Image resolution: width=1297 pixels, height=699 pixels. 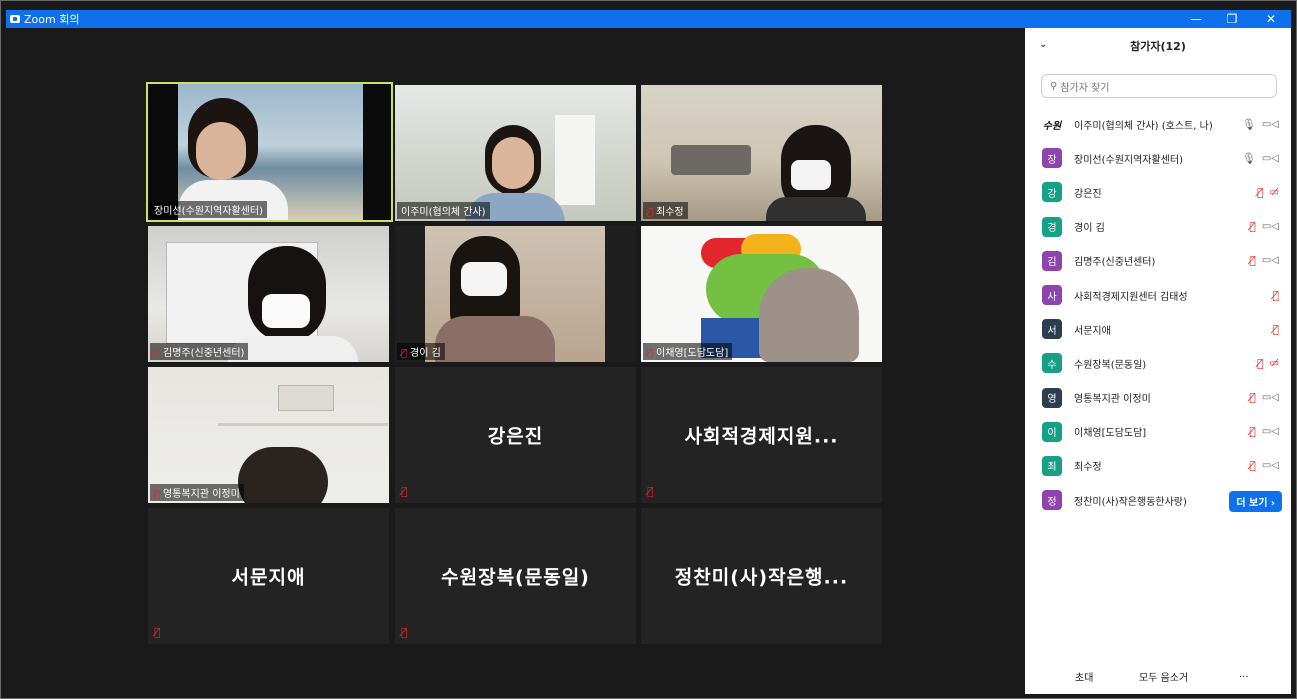 I want to click on participant-name: 이채영[도담도담], so click(x=1110, y=434).